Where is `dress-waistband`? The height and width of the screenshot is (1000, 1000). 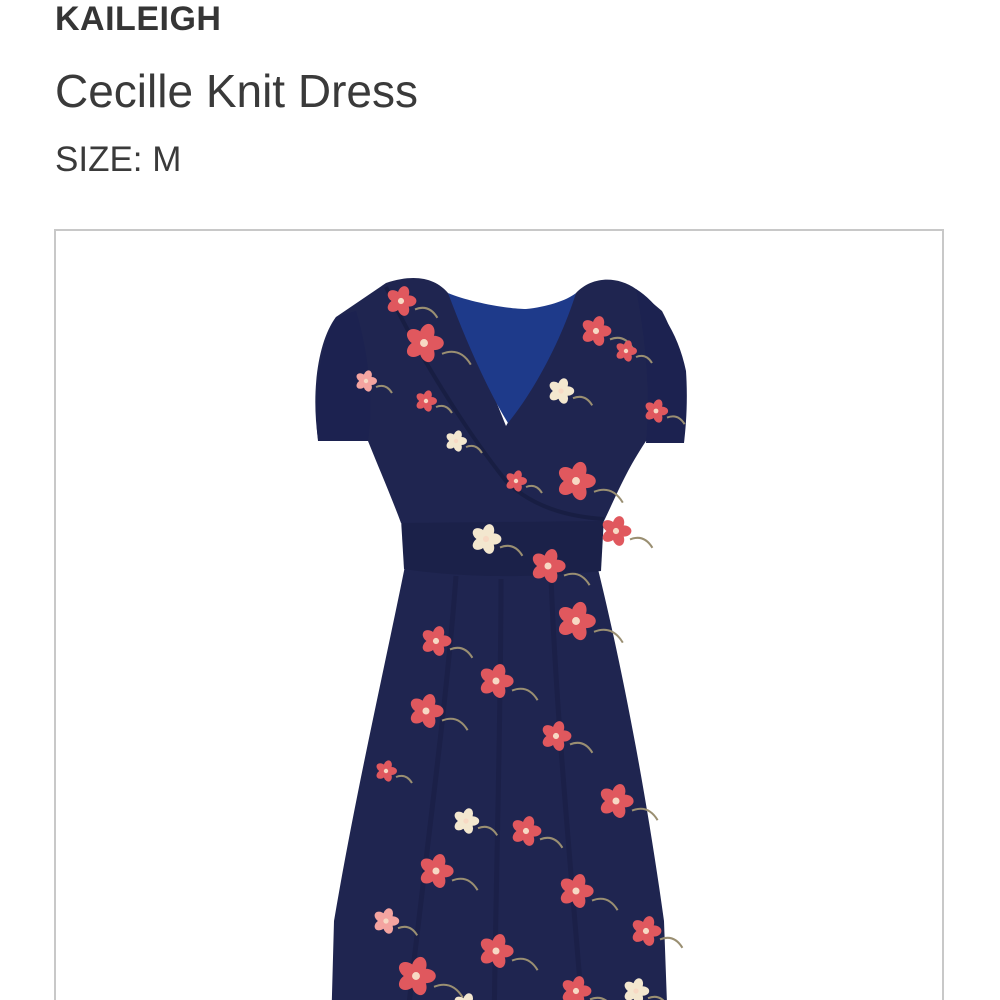 dress-waistband is located at coordinates (502, 545).